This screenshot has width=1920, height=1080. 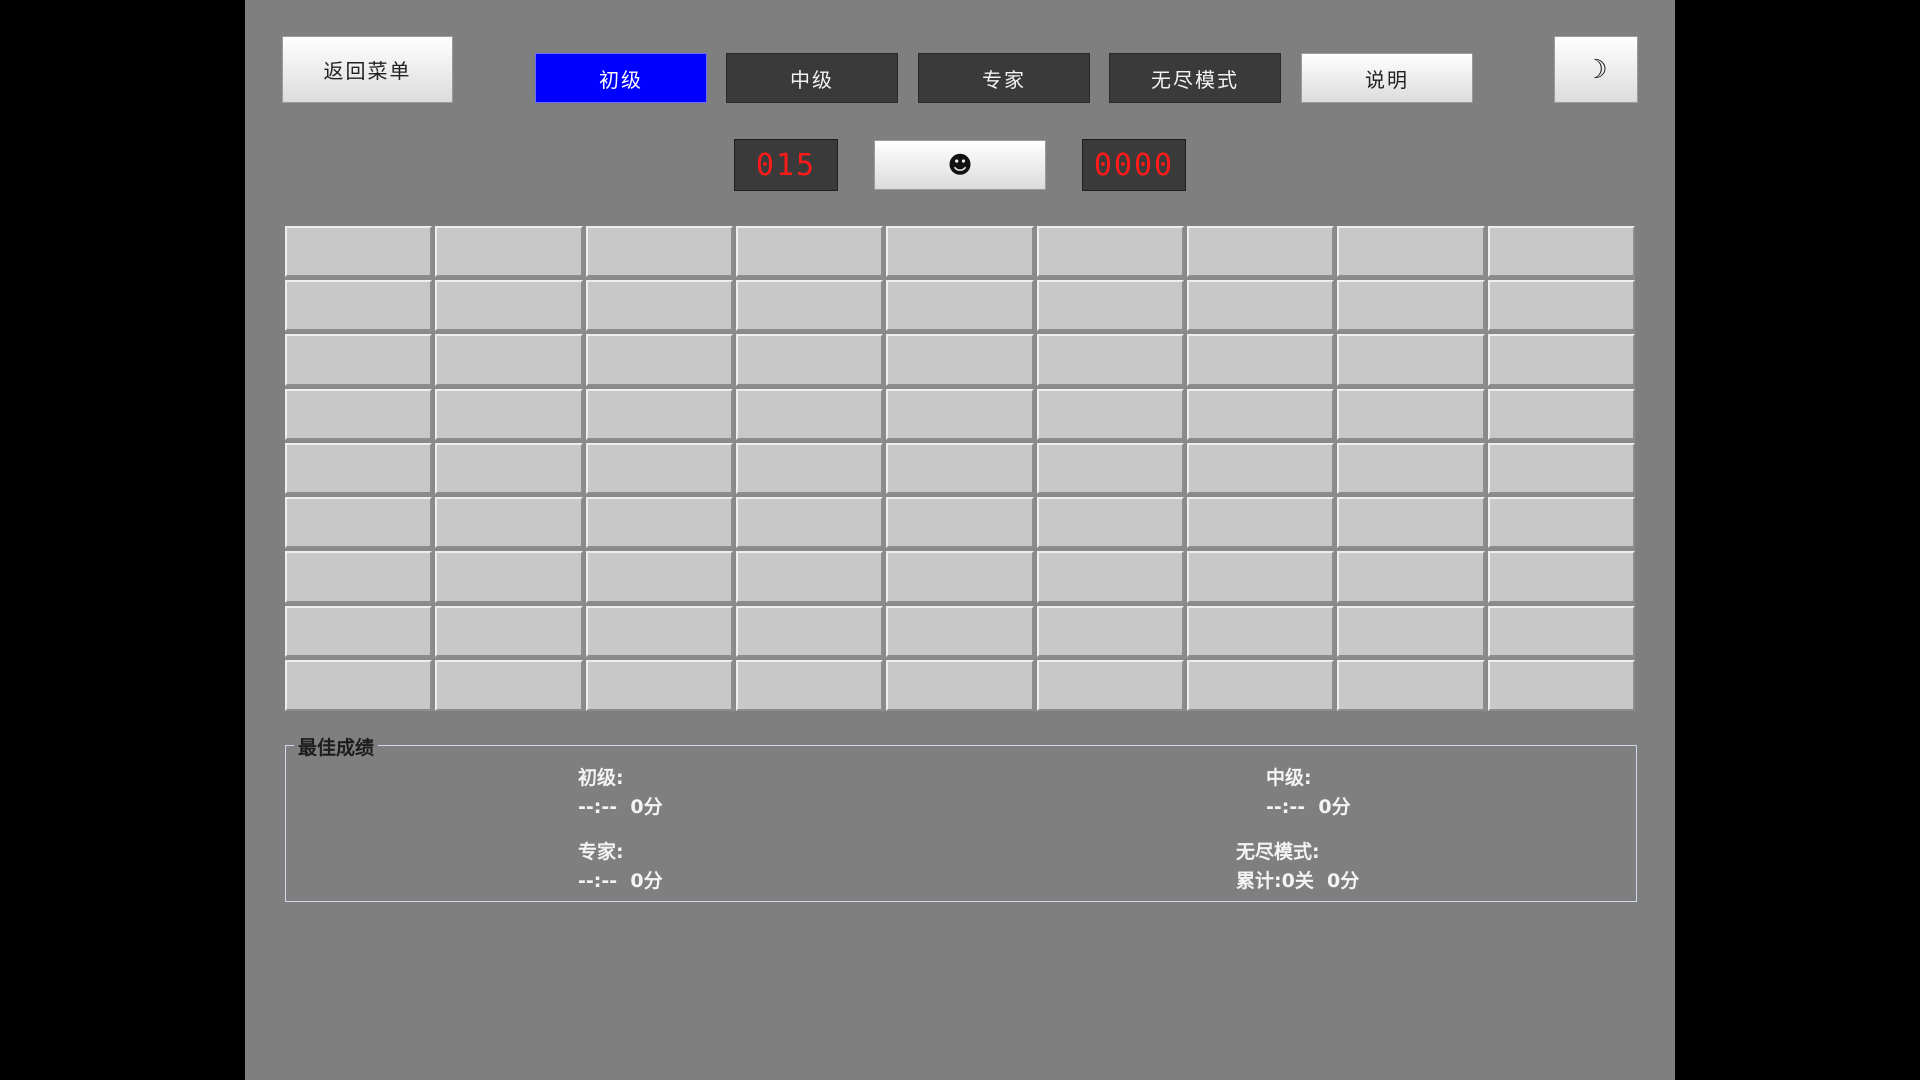 I want to click on score-endless-value: 累计:0关 0分, so click(x=1298, y=881).